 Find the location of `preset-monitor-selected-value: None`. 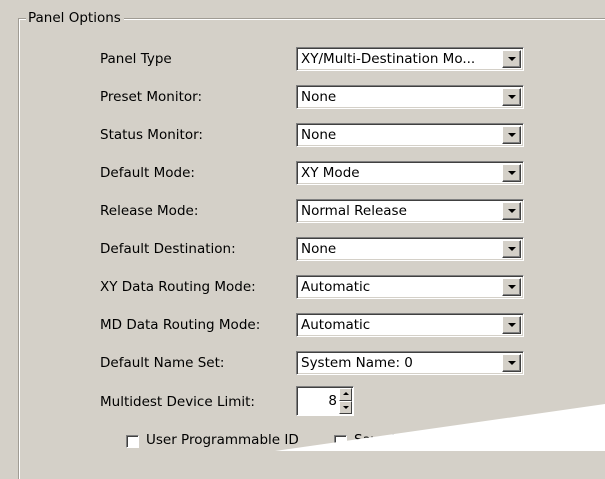

preset-monitor-selected-value: None is located at coordinates (399, 97).